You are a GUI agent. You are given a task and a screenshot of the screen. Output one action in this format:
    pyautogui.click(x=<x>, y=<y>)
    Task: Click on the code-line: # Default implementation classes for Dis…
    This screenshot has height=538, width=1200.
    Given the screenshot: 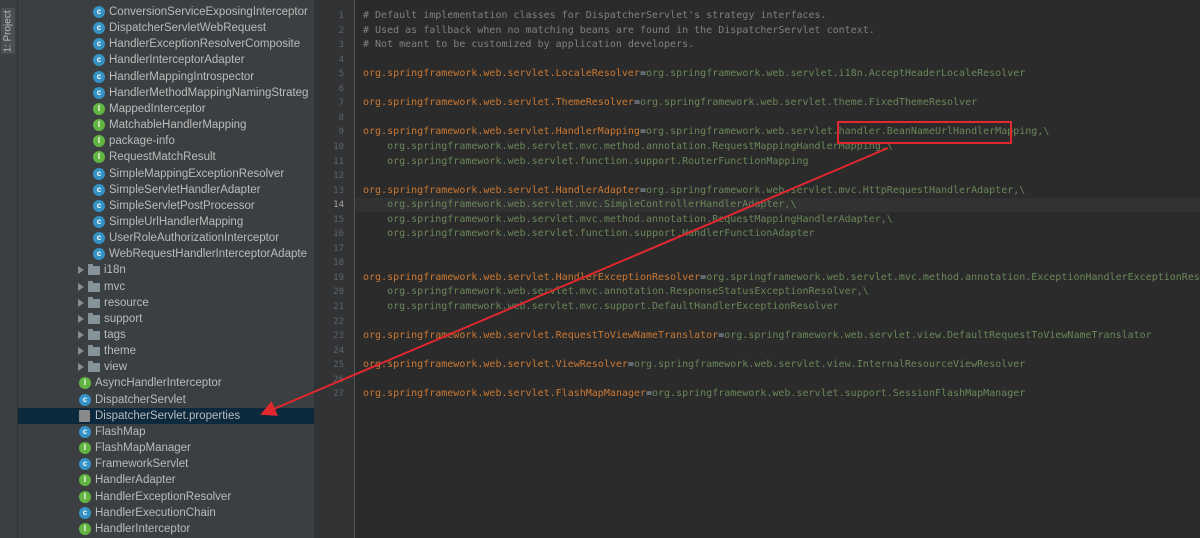 What is the action you would take?
    pyautogui.click(x=595, y=16)
    